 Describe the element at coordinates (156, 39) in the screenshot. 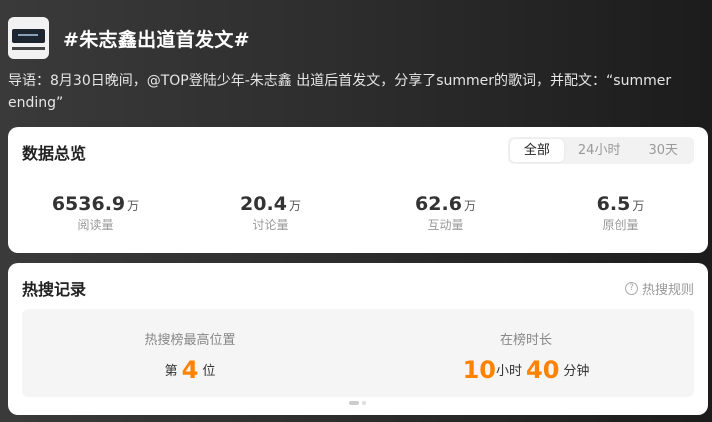

I see `topic-title: #朱志鑫出道首发文#` at that location.